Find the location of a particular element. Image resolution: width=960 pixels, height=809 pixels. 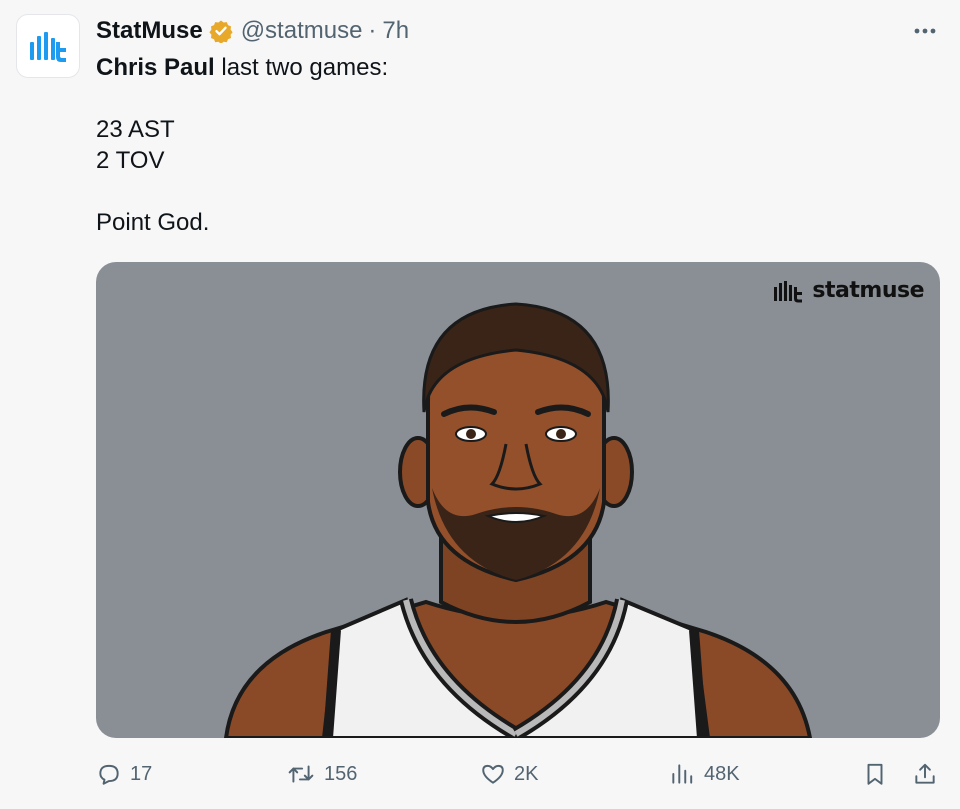

display-name: StatMuse is located at coordinates (149, 31).